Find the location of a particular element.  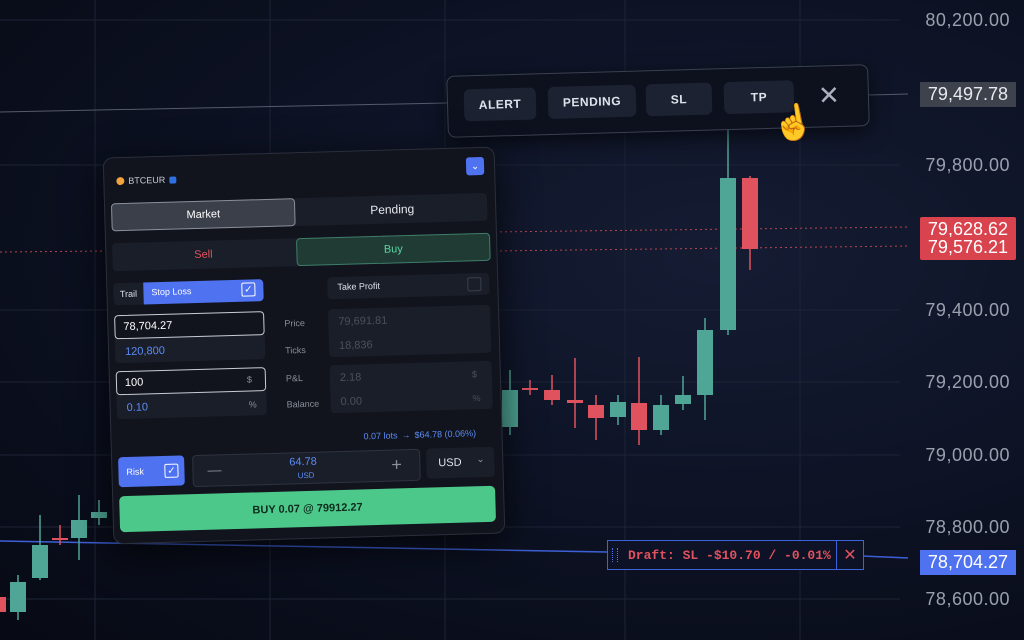

lots-summary: 0.07 lots → $64.78 (0.06%) is located at coordinates (419, 434).